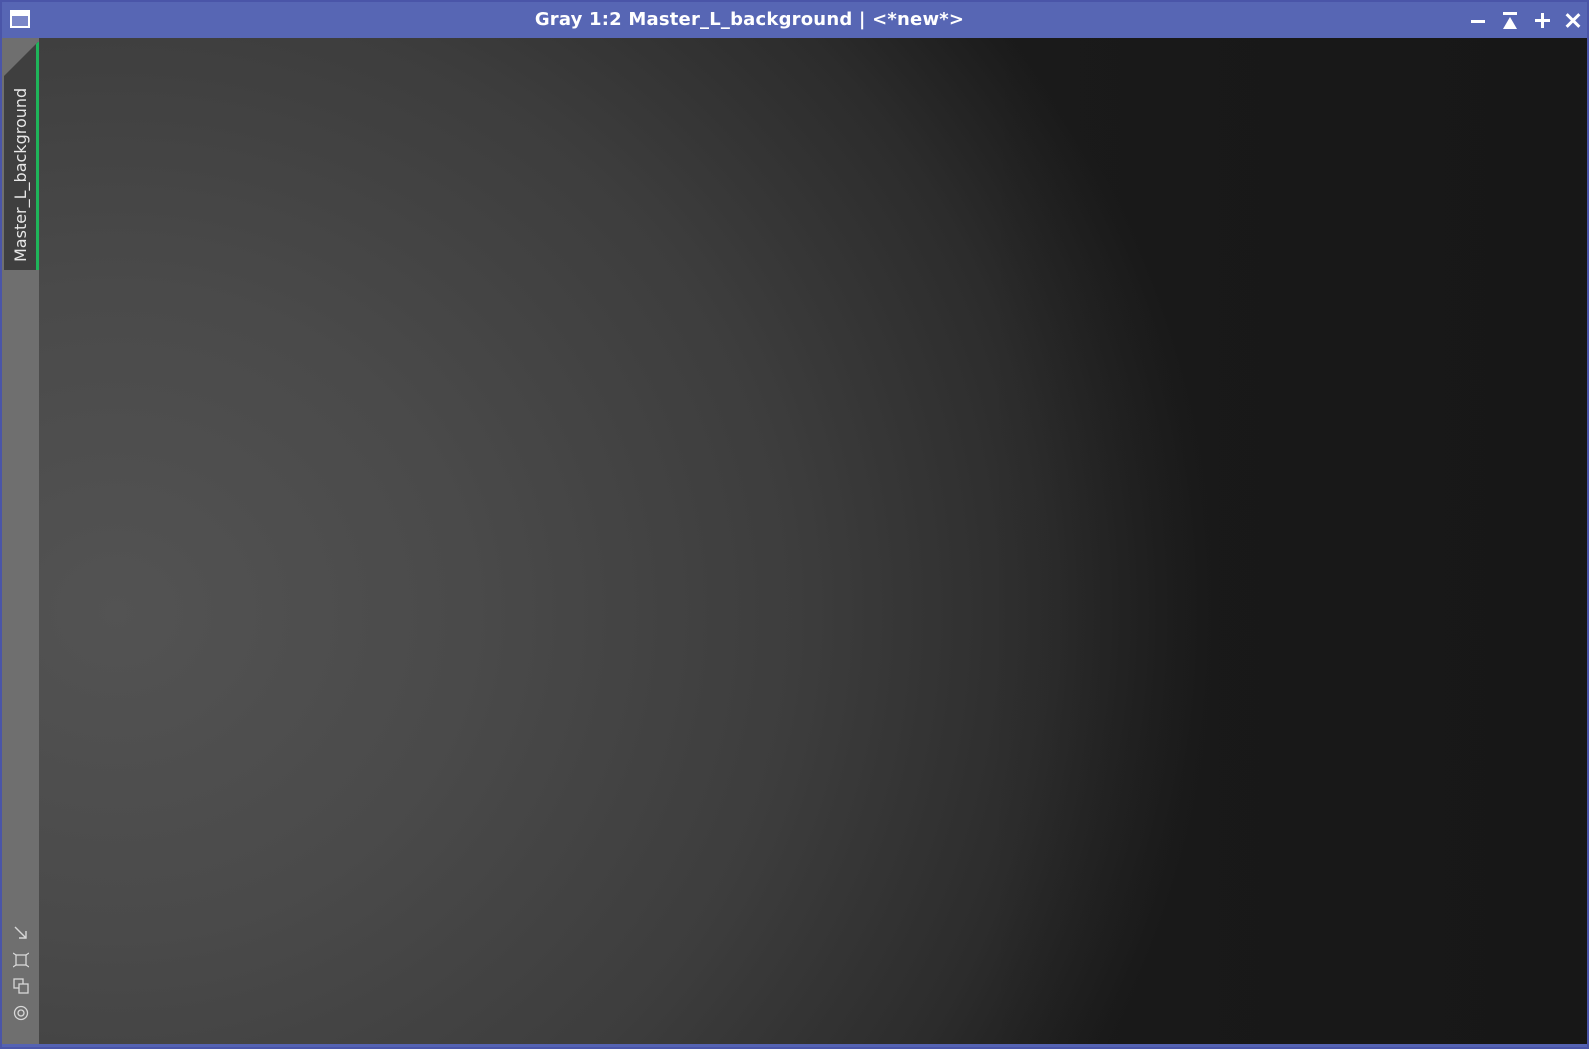  Describe the element at coordinates (749, 19) in the screenshot. I see `window-title: Gray 1:2 Master_L_background | <*new*>` at that location.